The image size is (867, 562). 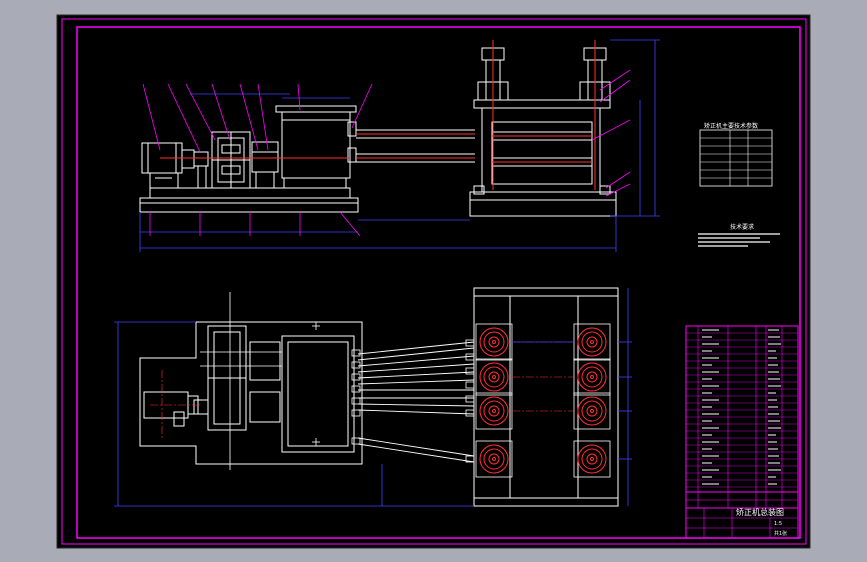 I want to click on drawing-title: 矫正机总装图, so click(x=760, y=512).